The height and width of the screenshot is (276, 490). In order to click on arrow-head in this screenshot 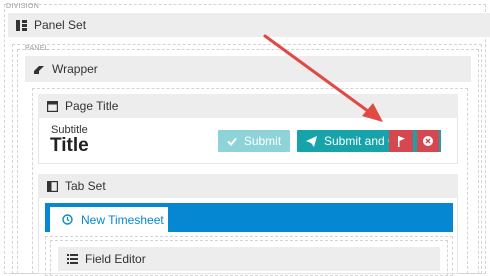, I will do `click(372, 112)`.